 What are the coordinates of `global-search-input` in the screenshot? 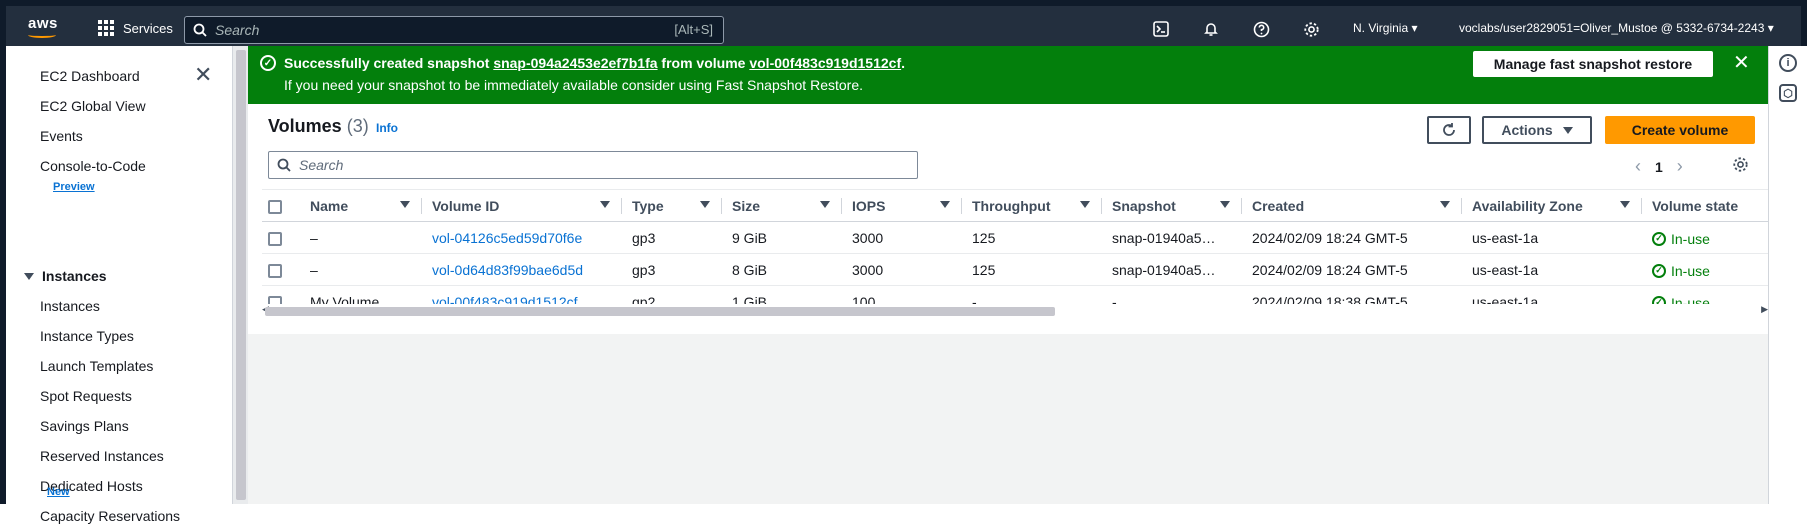 It's located at (425, 30).